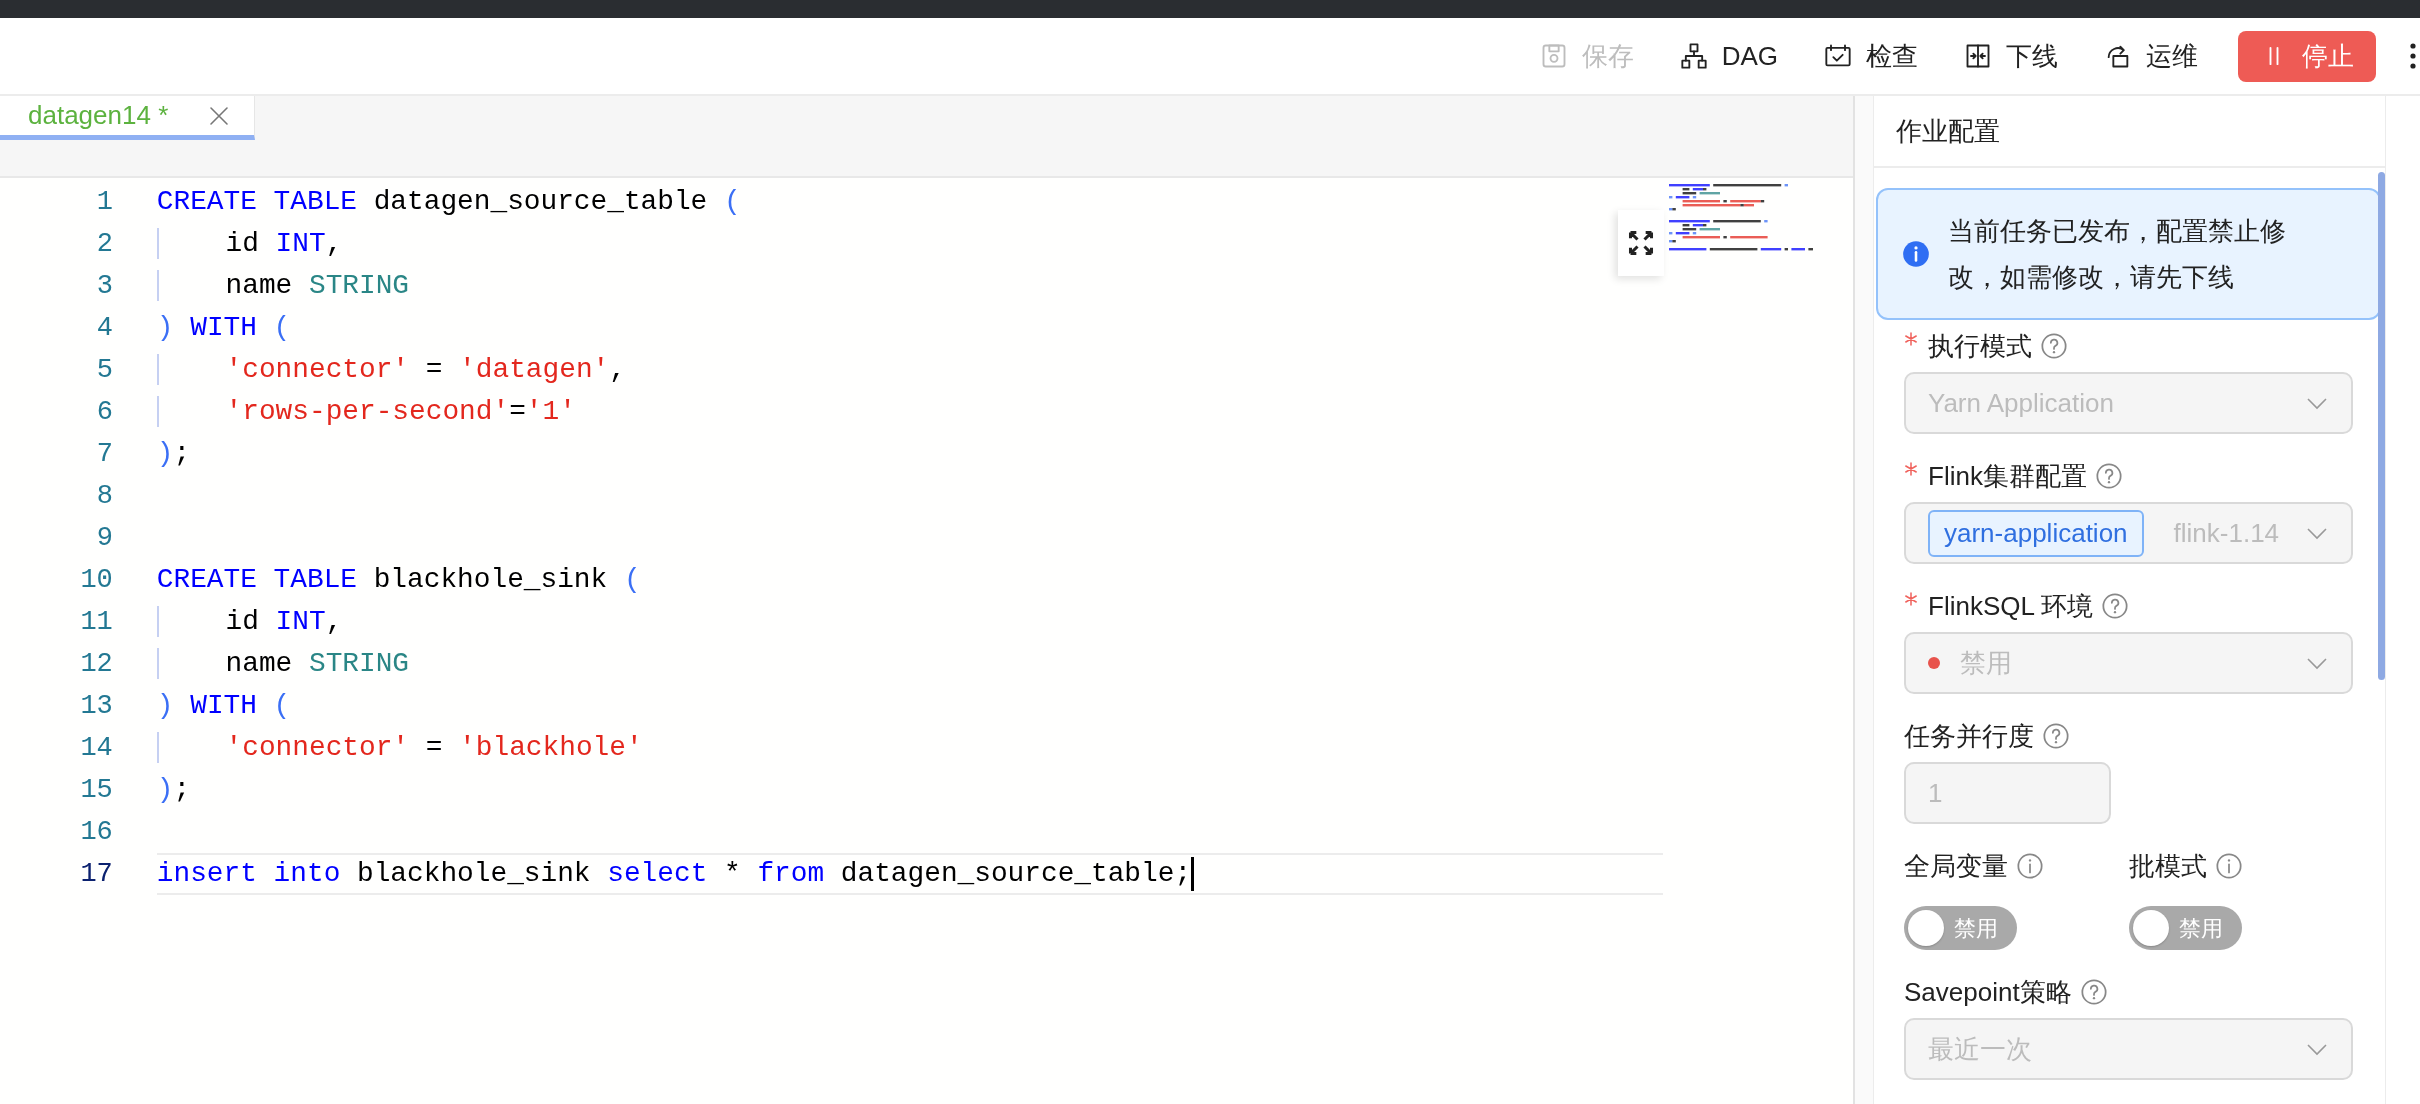 The width and height of the screenshot is (2420, 1104). Describe the element at coordinates (399, 748) in the screenshot. I see `code-line: 'connector' = 'blackhole'` at that location.